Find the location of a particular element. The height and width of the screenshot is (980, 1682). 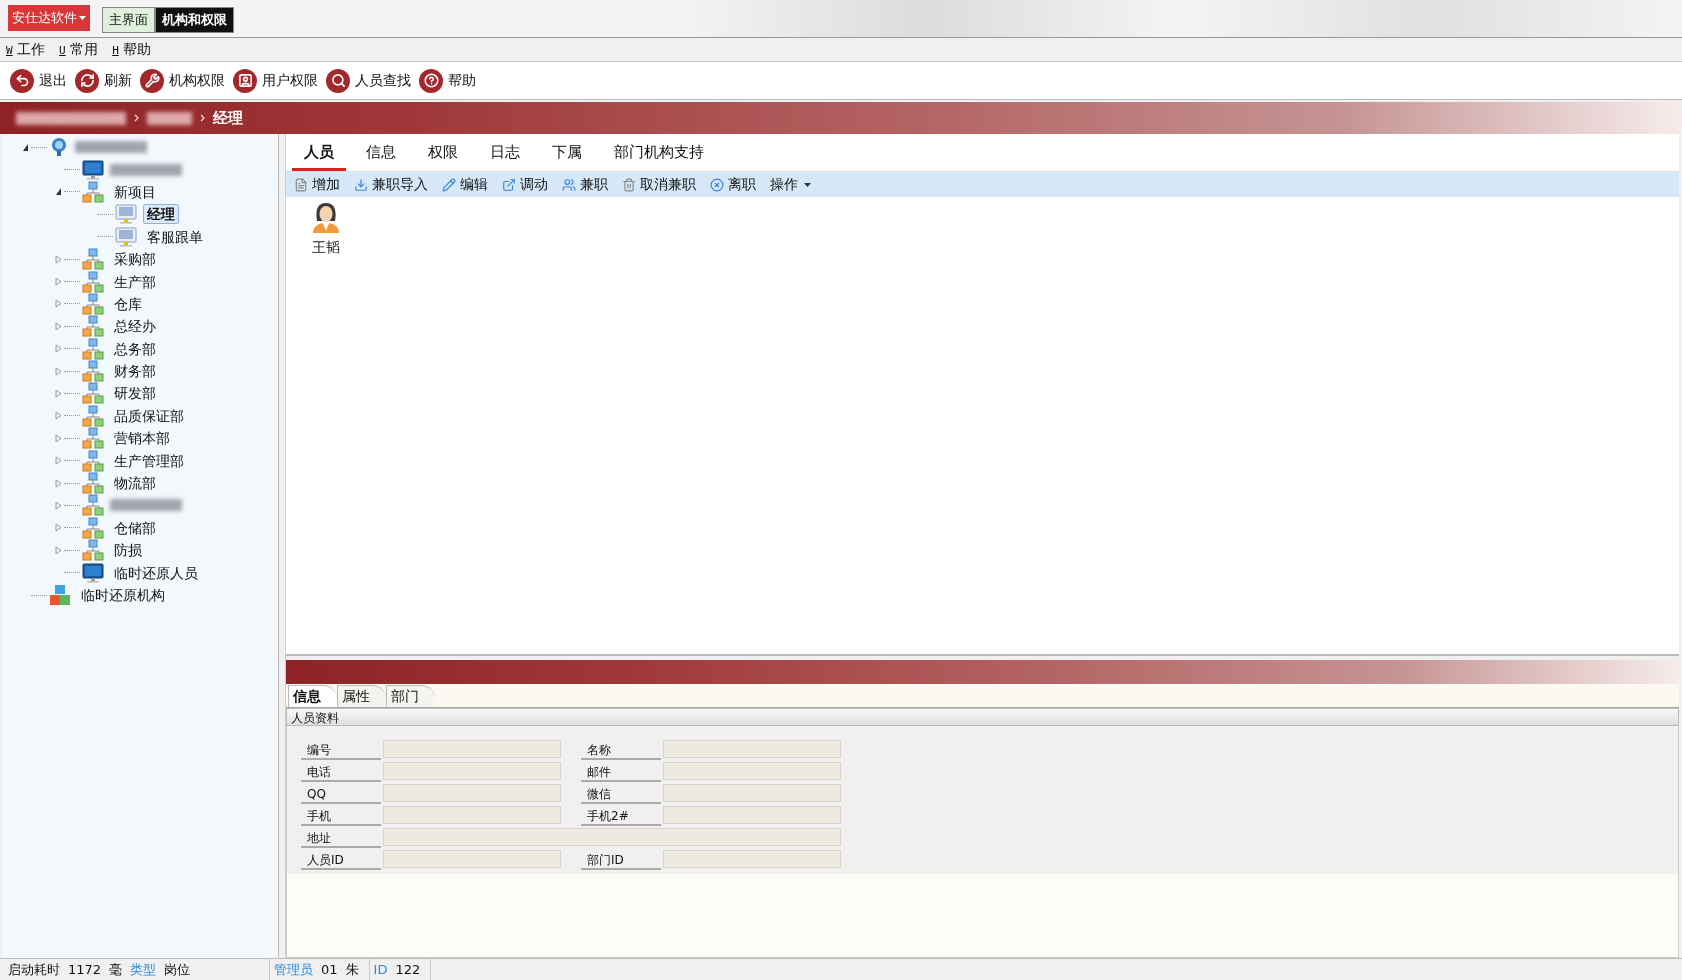

tree-item: 品质保证部 is located at coordinates (149, 415).